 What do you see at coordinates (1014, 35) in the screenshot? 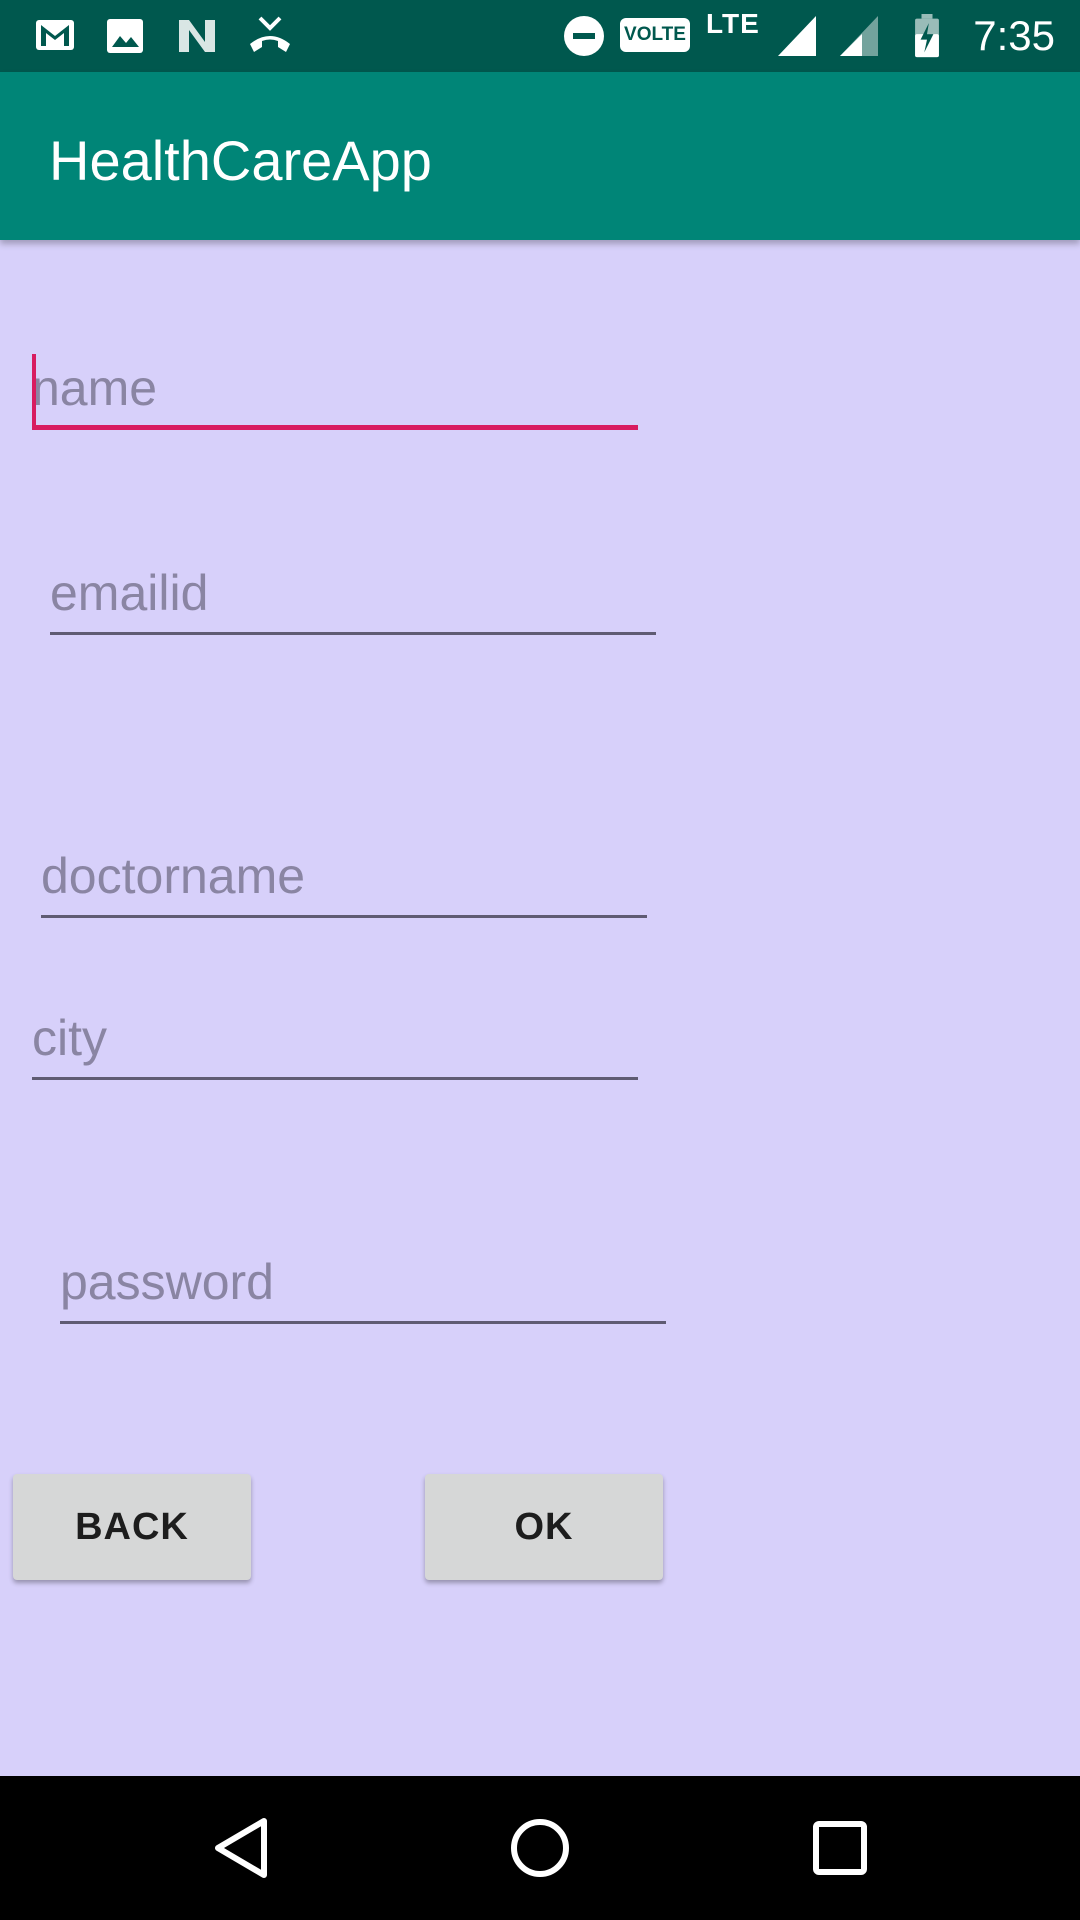
I see `status-time: 7:35` at bounding box center [1014, 35].